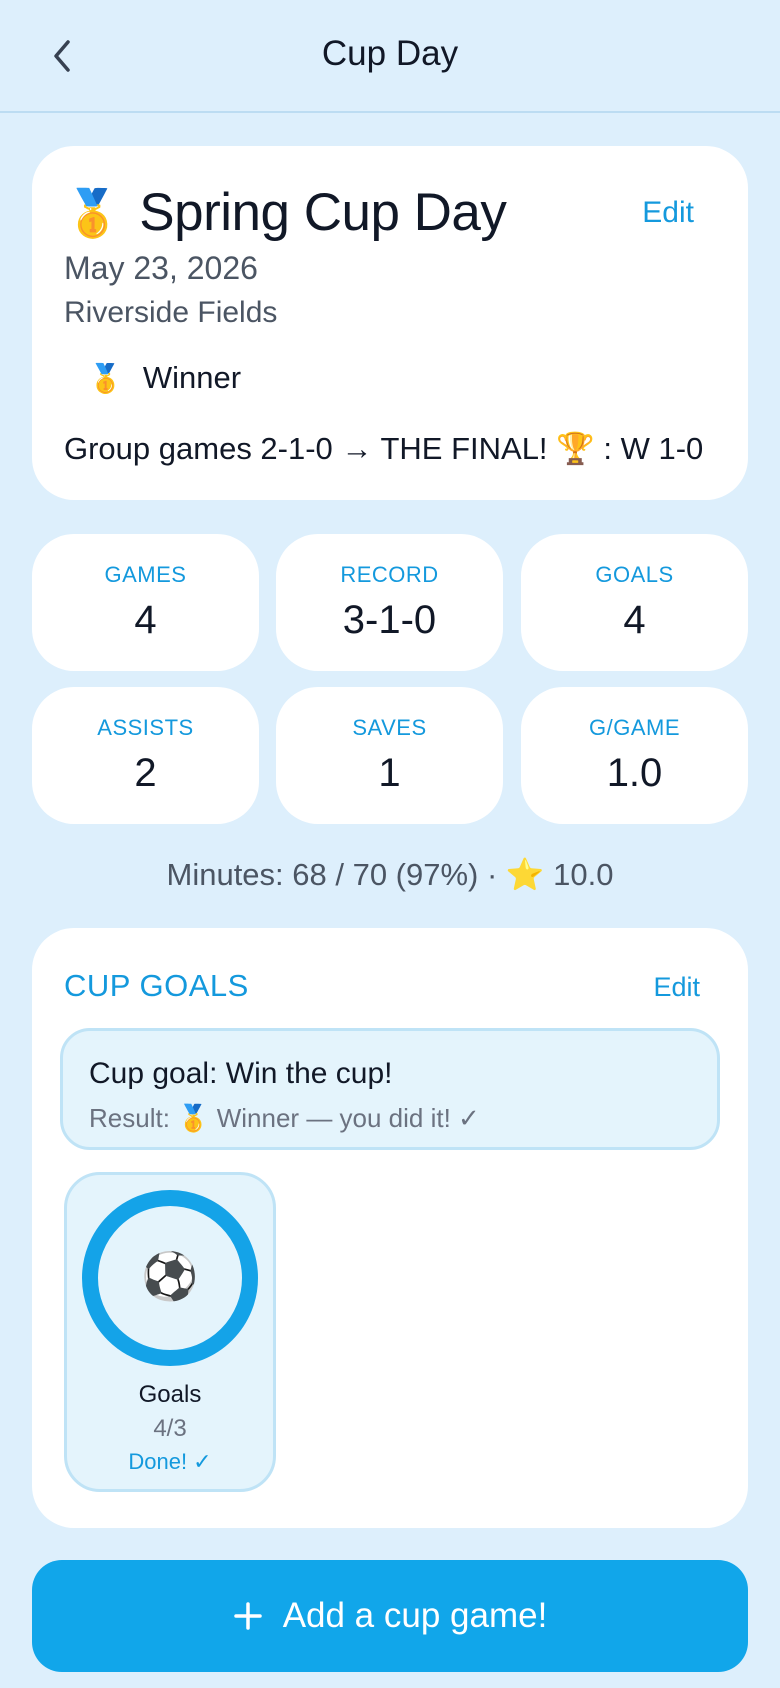 This screenshot has width=780, height=1688. Describe the element at coordinates (415, 1615) in the screenshot. I see `add-cup-game-label: Add a cup game!` at that location.